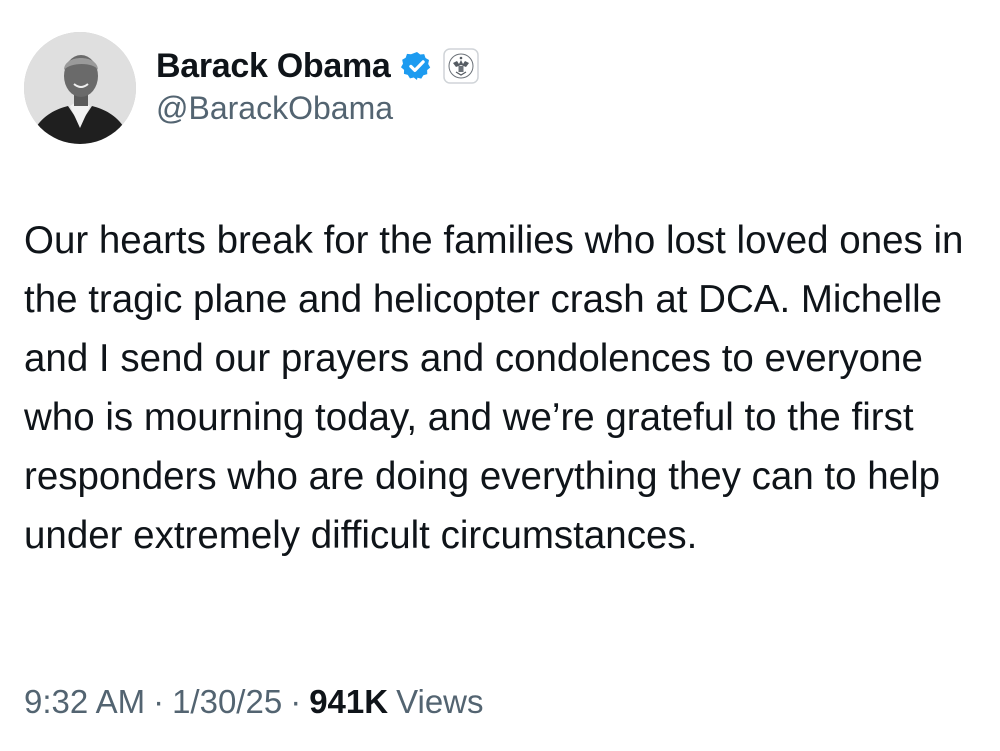  Describe the element at coordinates (273, 66) in the screenshot. I see `author-display-name: Barack Obama` at that location.